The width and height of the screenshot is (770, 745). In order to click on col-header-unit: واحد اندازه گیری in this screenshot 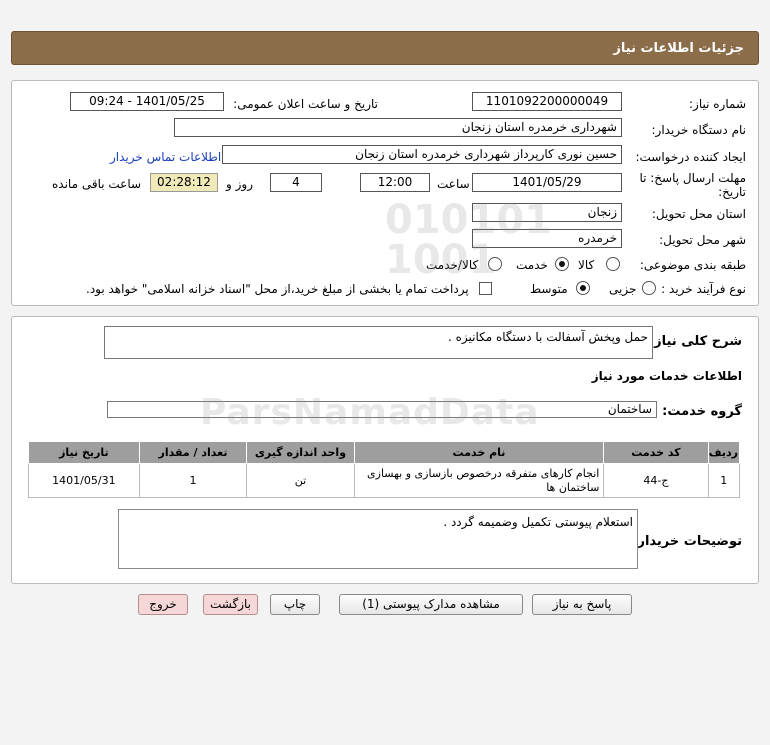, I will do `click(300, 452)`.